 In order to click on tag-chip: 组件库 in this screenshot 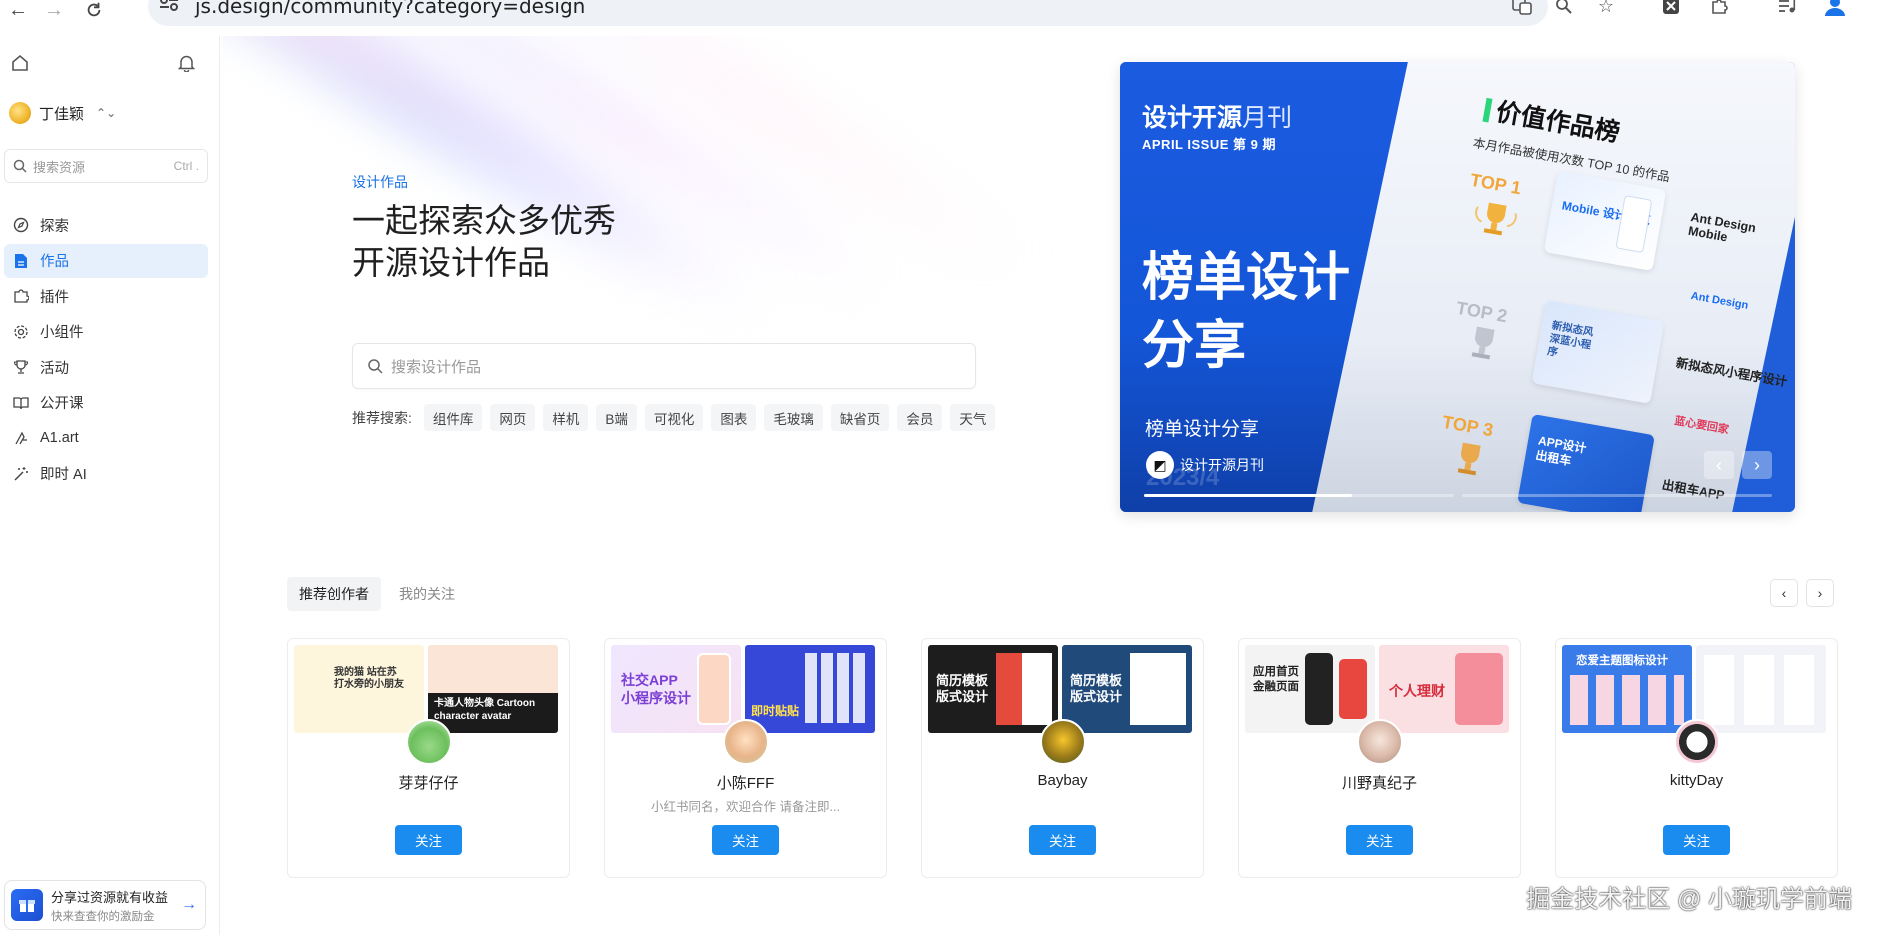, I will do `click(453, 417)`.